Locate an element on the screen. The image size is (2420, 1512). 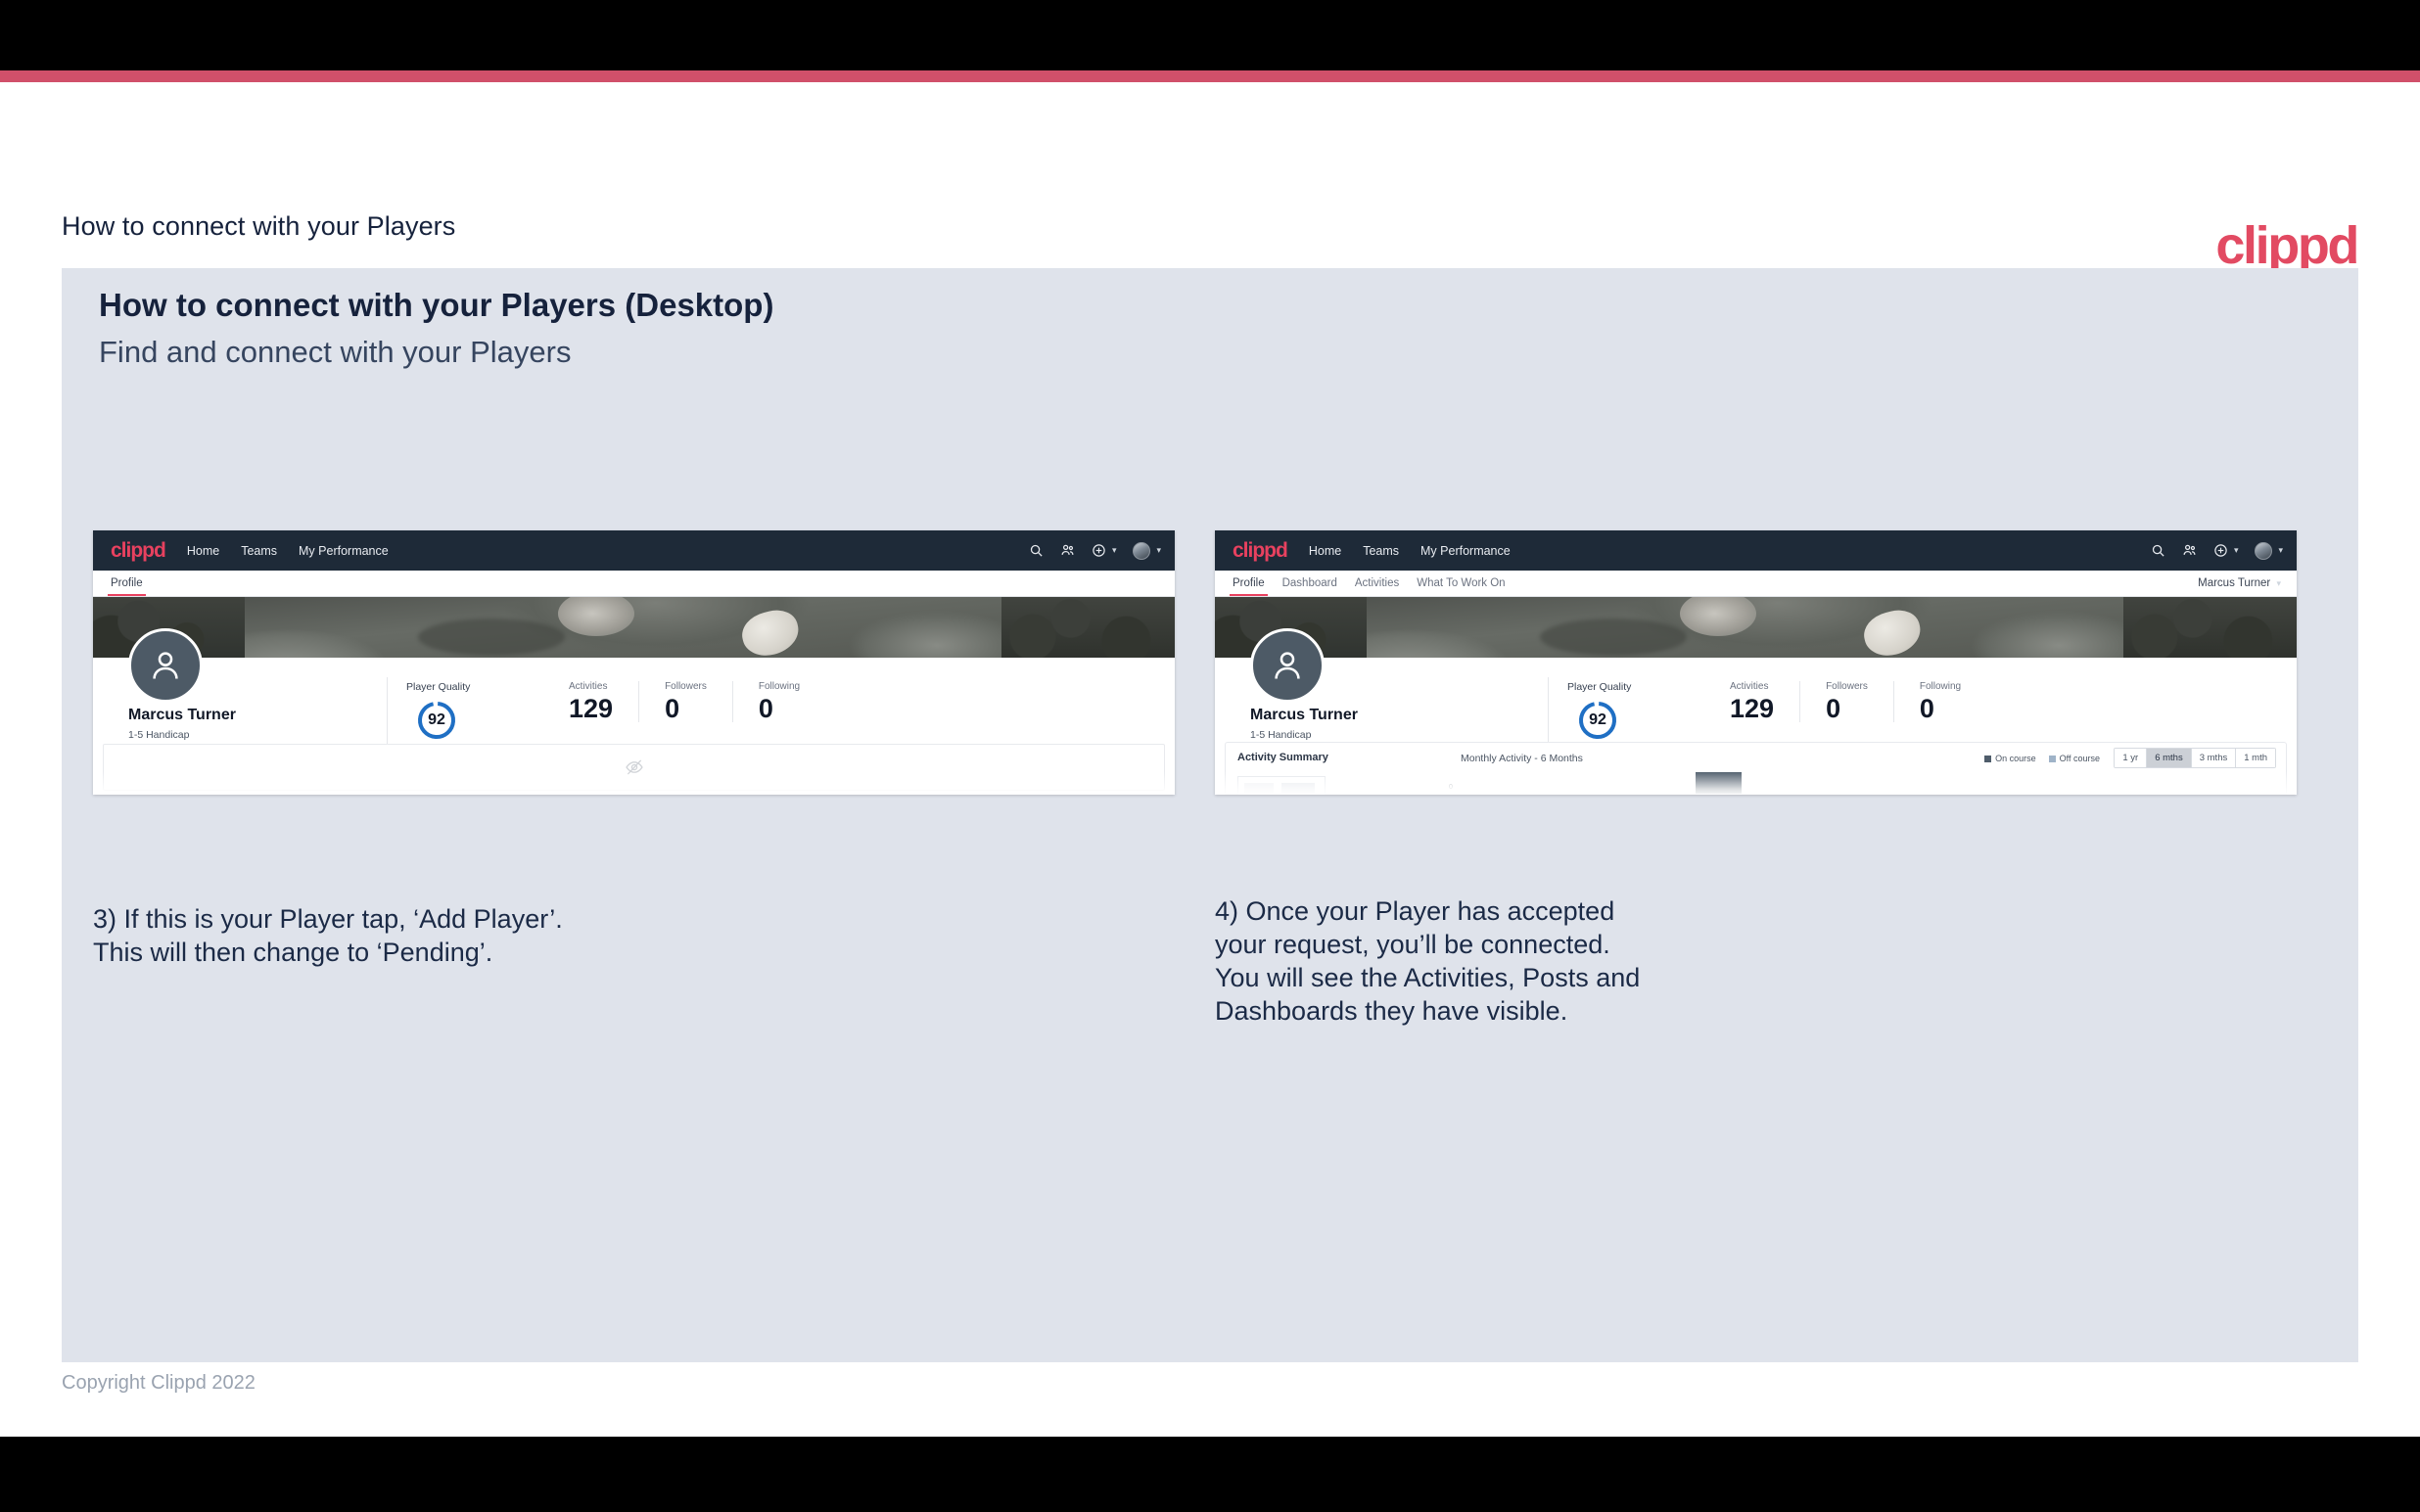
app-topbar-icons: ▾ ▾ is located at coordinates (1095, 550).